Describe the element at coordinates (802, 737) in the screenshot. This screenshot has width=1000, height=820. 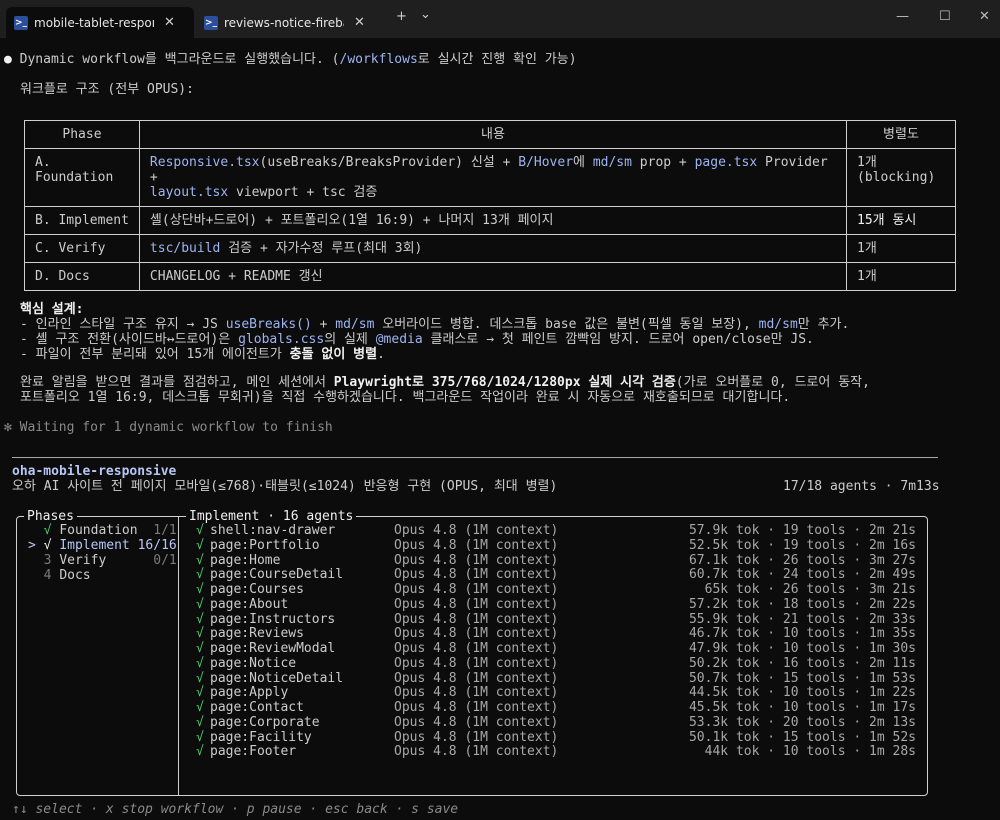
I see `agent-stats: 50.1k tok · 15 tools · 1m 52s` at that location.